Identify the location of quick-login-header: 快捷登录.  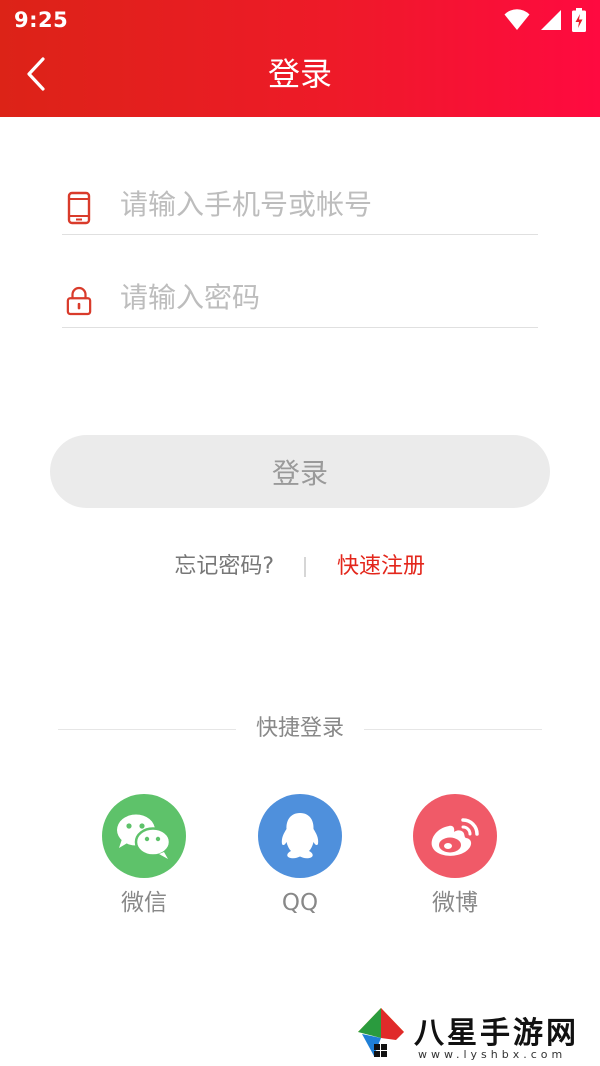
(300, 729).